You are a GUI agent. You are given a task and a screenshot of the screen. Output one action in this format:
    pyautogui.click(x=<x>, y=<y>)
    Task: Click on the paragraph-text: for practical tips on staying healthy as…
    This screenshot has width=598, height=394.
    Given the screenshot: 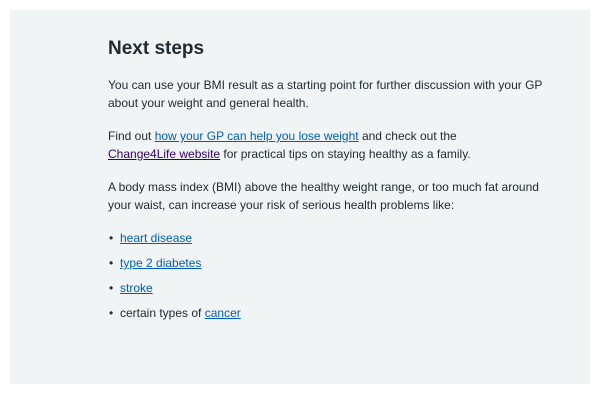 What is the action you would take?
    pyautogui.click(x=345, y=154)
    